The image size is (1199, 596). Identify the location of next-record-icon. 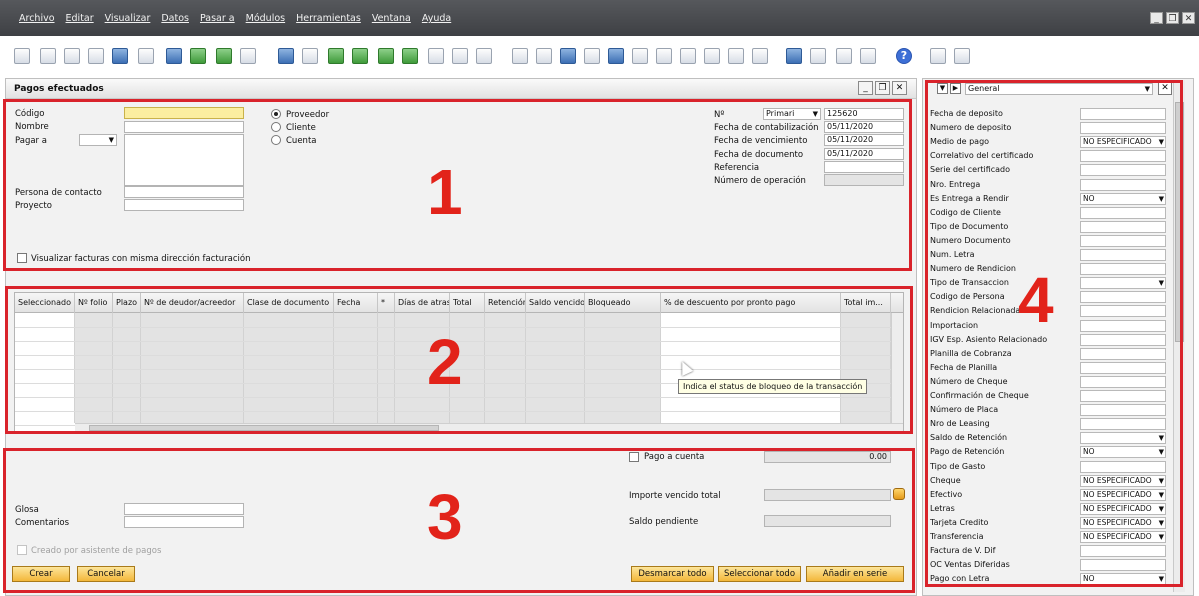
(386, 56).